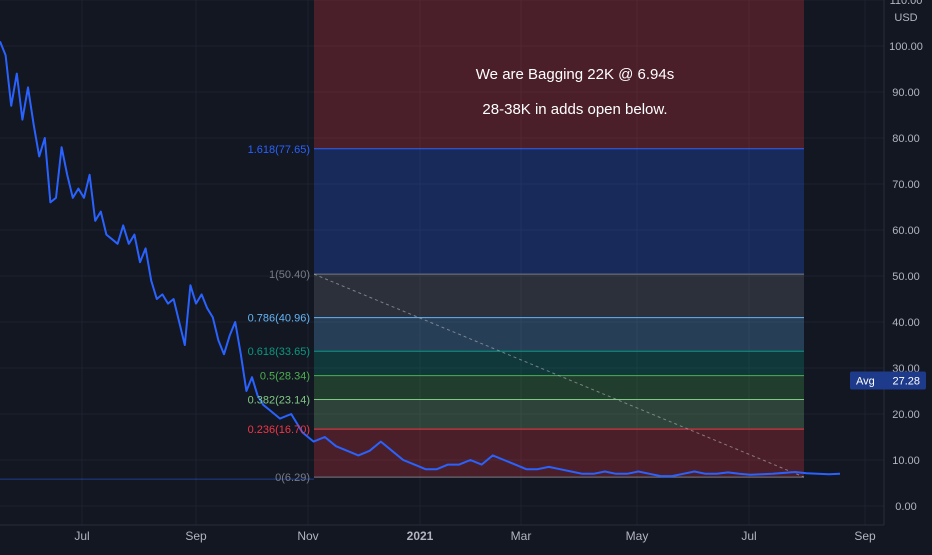 The width and height of the screenshot is (932, 555). I want to click on fib-level-label: 0.236(16.70), so click(279, 430).